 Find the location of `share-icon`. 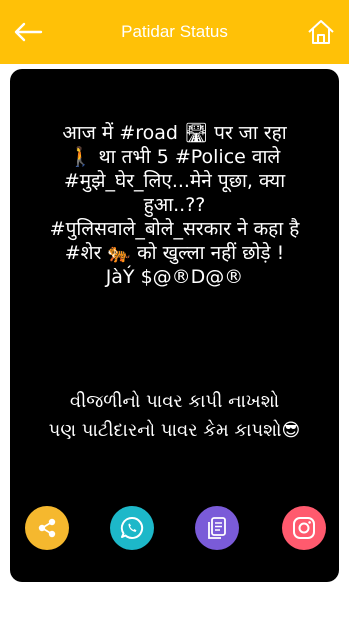

share-icon is located at coordinates (47, 528).